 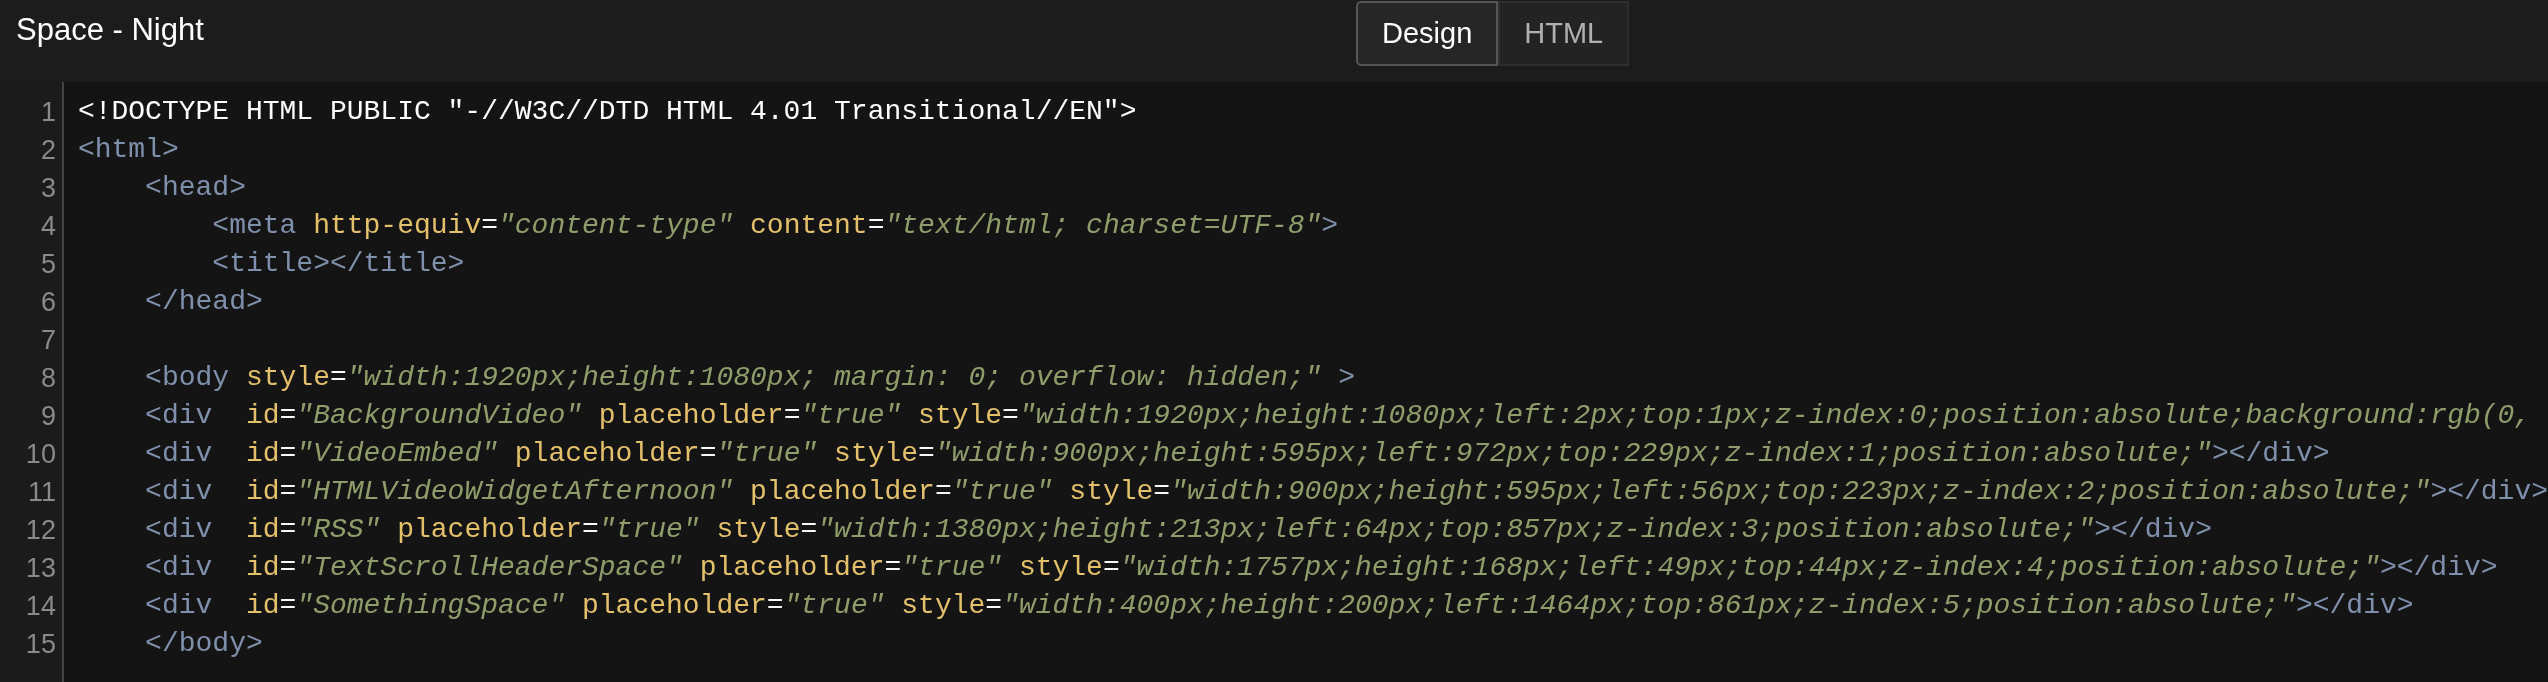 What do you see at coordinates (749, 377) in the screenshot?
I see `code-line: <body style="width:1920px;height:1080px; margin: 0; overflow: hidden;" >` at bounding box center [749, 377].